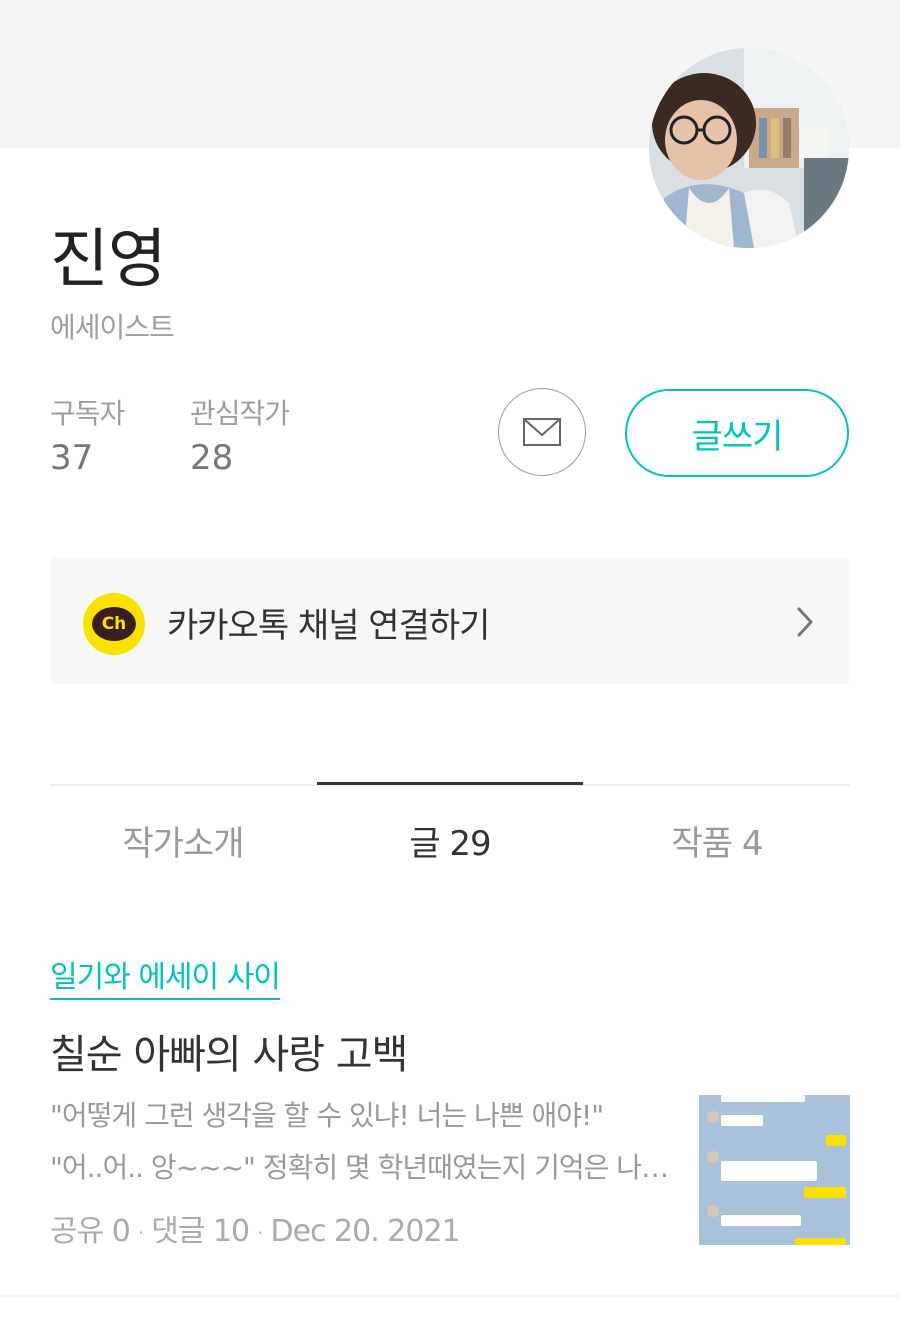 The width and height of the screenshot is (900, 1326). Describe the element at coordinates (365, 1231) in the screenshot. I see `post-date: Dec 20. 2021` at that location.